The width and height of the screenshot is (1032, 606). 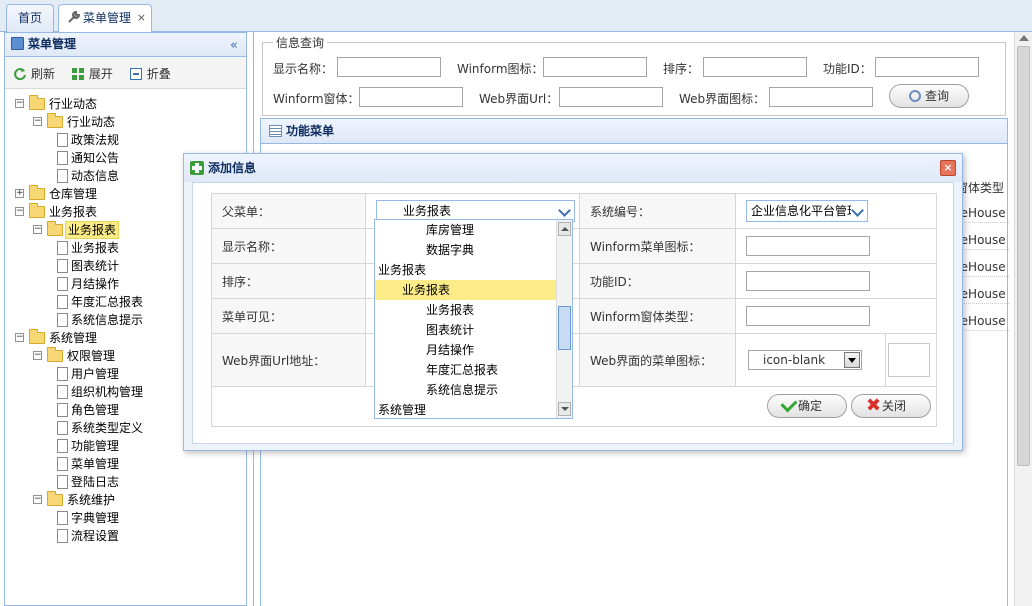 What do you see at coordinates (125, 518) in the screenshot?
I see `tree-node: 字典管理` at bounding box center [125, 518].